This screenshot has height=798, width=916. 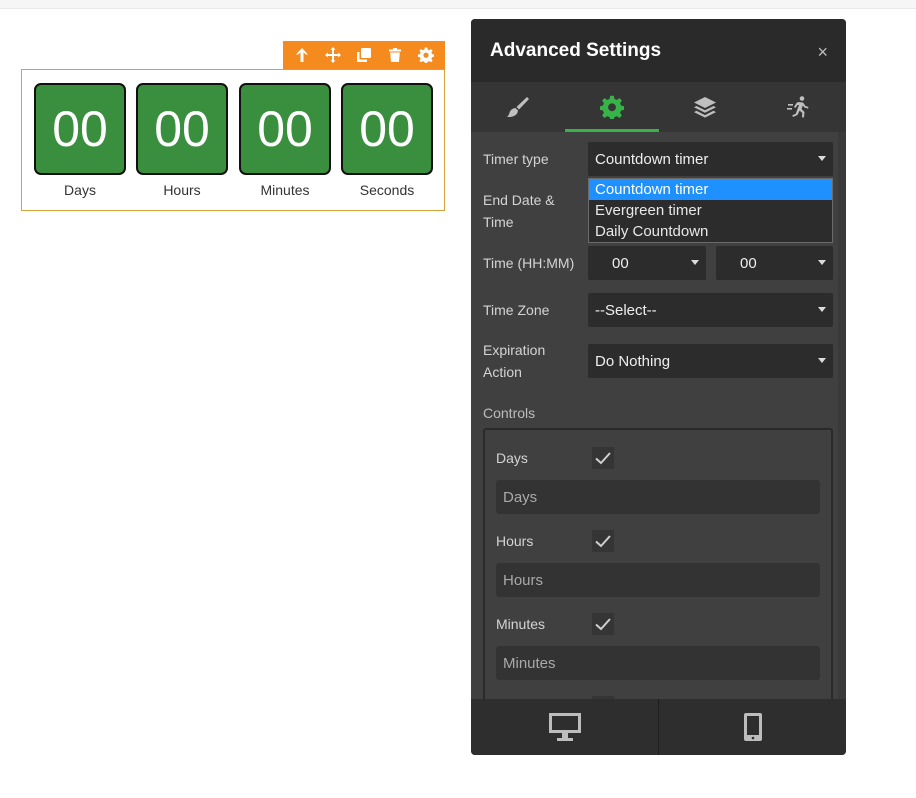 What do you see at coordinates (658, 580) in the screenshot?
I see `hours-label-input: Hours` at bounding box center [658, 580].